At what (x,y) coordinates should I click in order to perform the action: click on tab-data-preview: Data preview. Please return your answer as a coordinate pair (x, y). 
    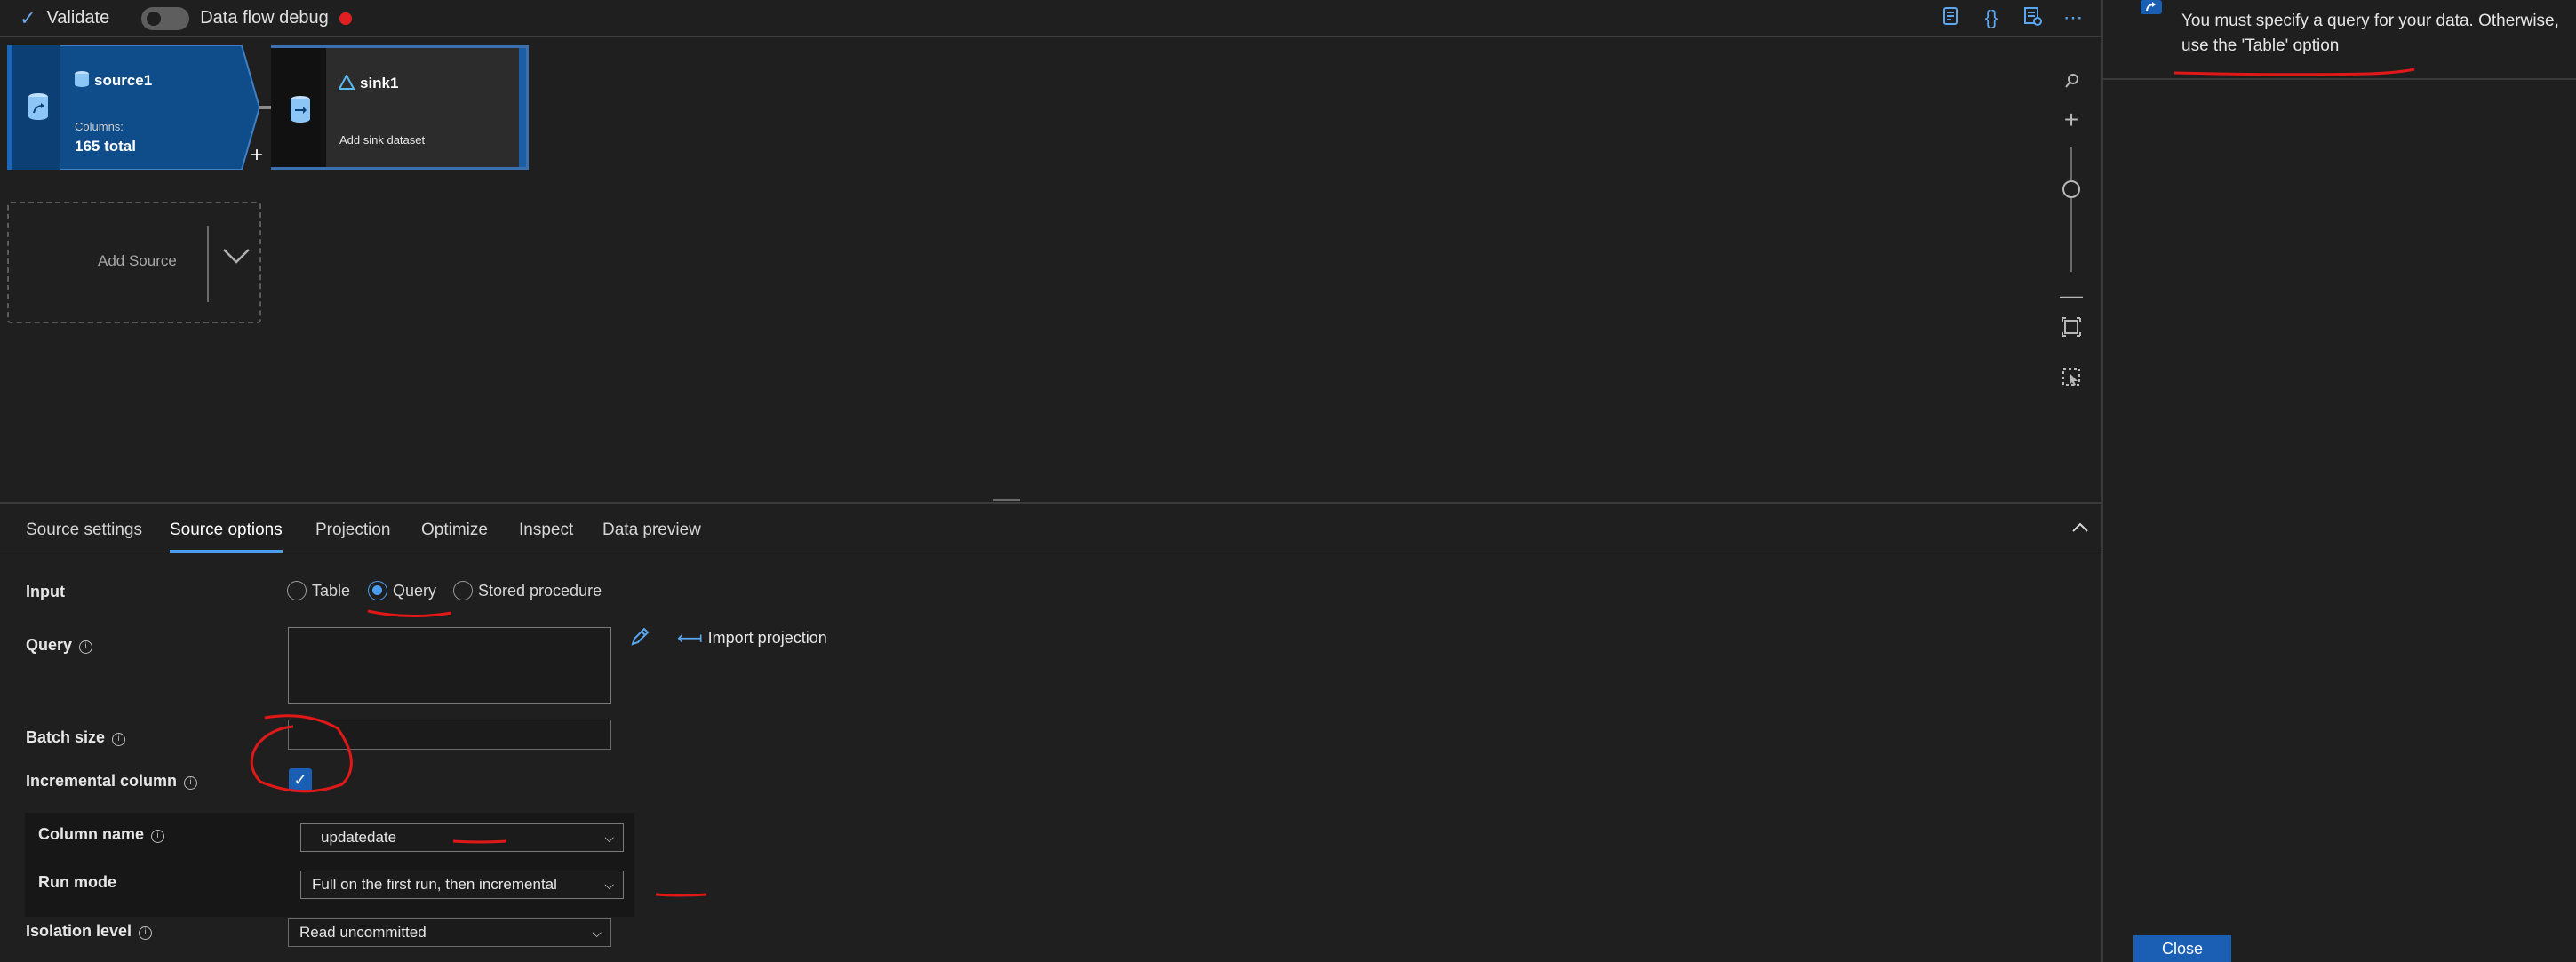
    Looking at the image, I should click on (652, 537).